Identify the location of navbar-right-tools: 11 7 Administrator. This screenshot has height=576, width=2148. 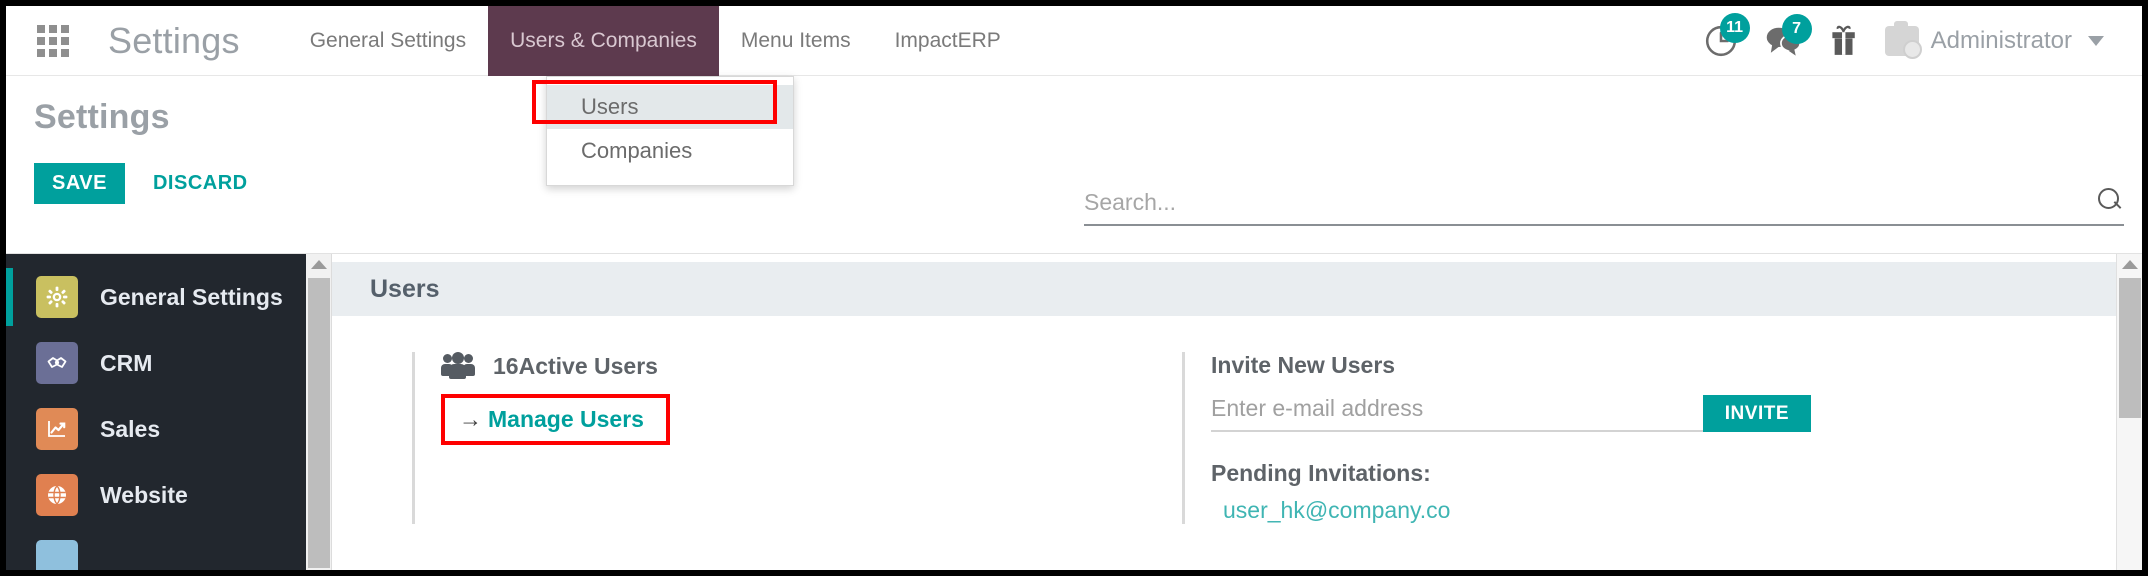
(1922, 35).